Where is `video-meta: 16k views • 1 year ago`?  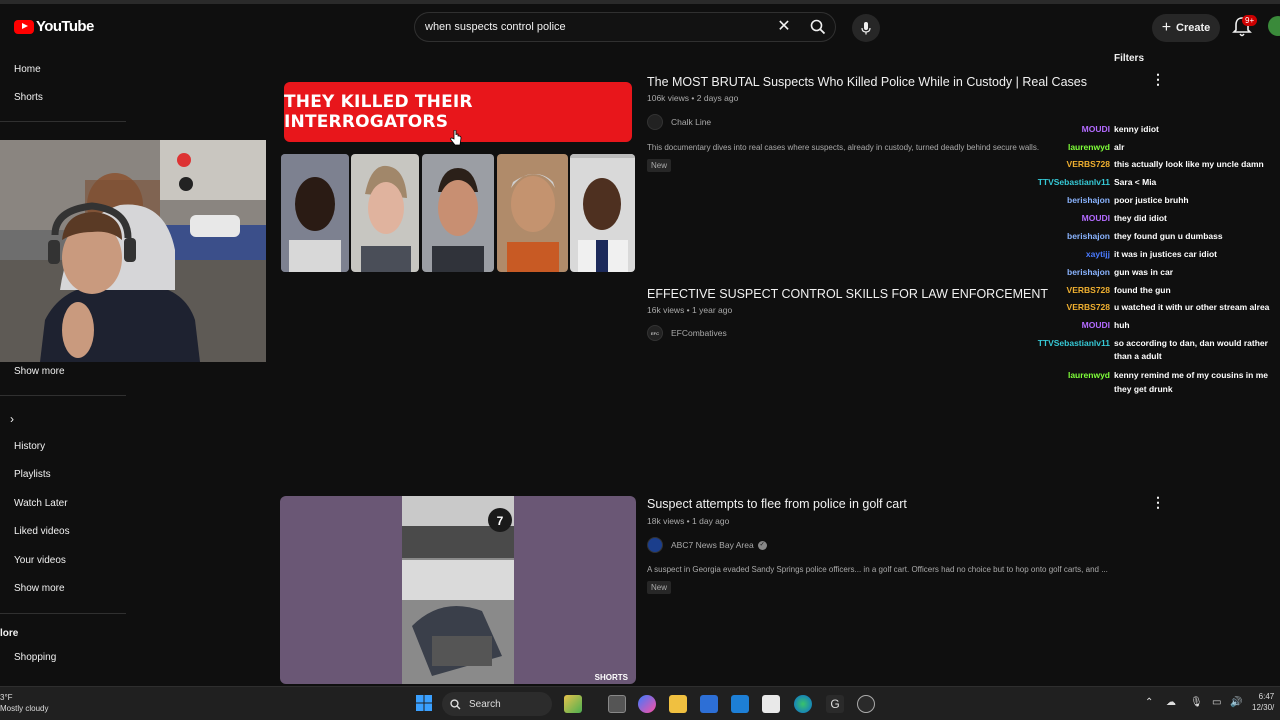 video-meta: 16k views • 1 year ago is located at coordinates (690, 310).